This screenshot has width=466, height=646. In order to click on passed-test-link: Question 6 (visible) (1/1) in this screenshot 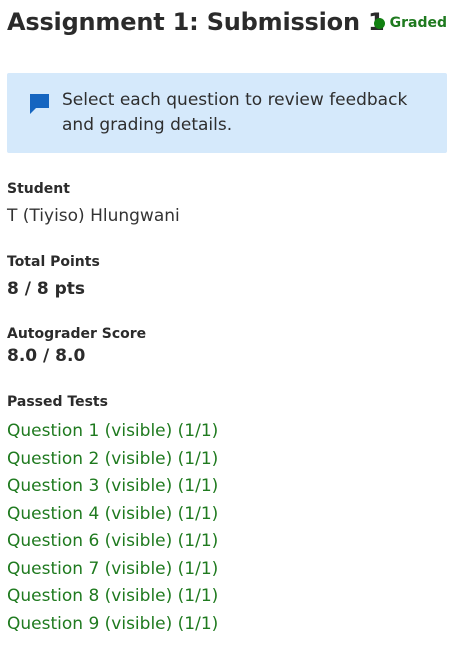, I will do `click(112, 542)`.